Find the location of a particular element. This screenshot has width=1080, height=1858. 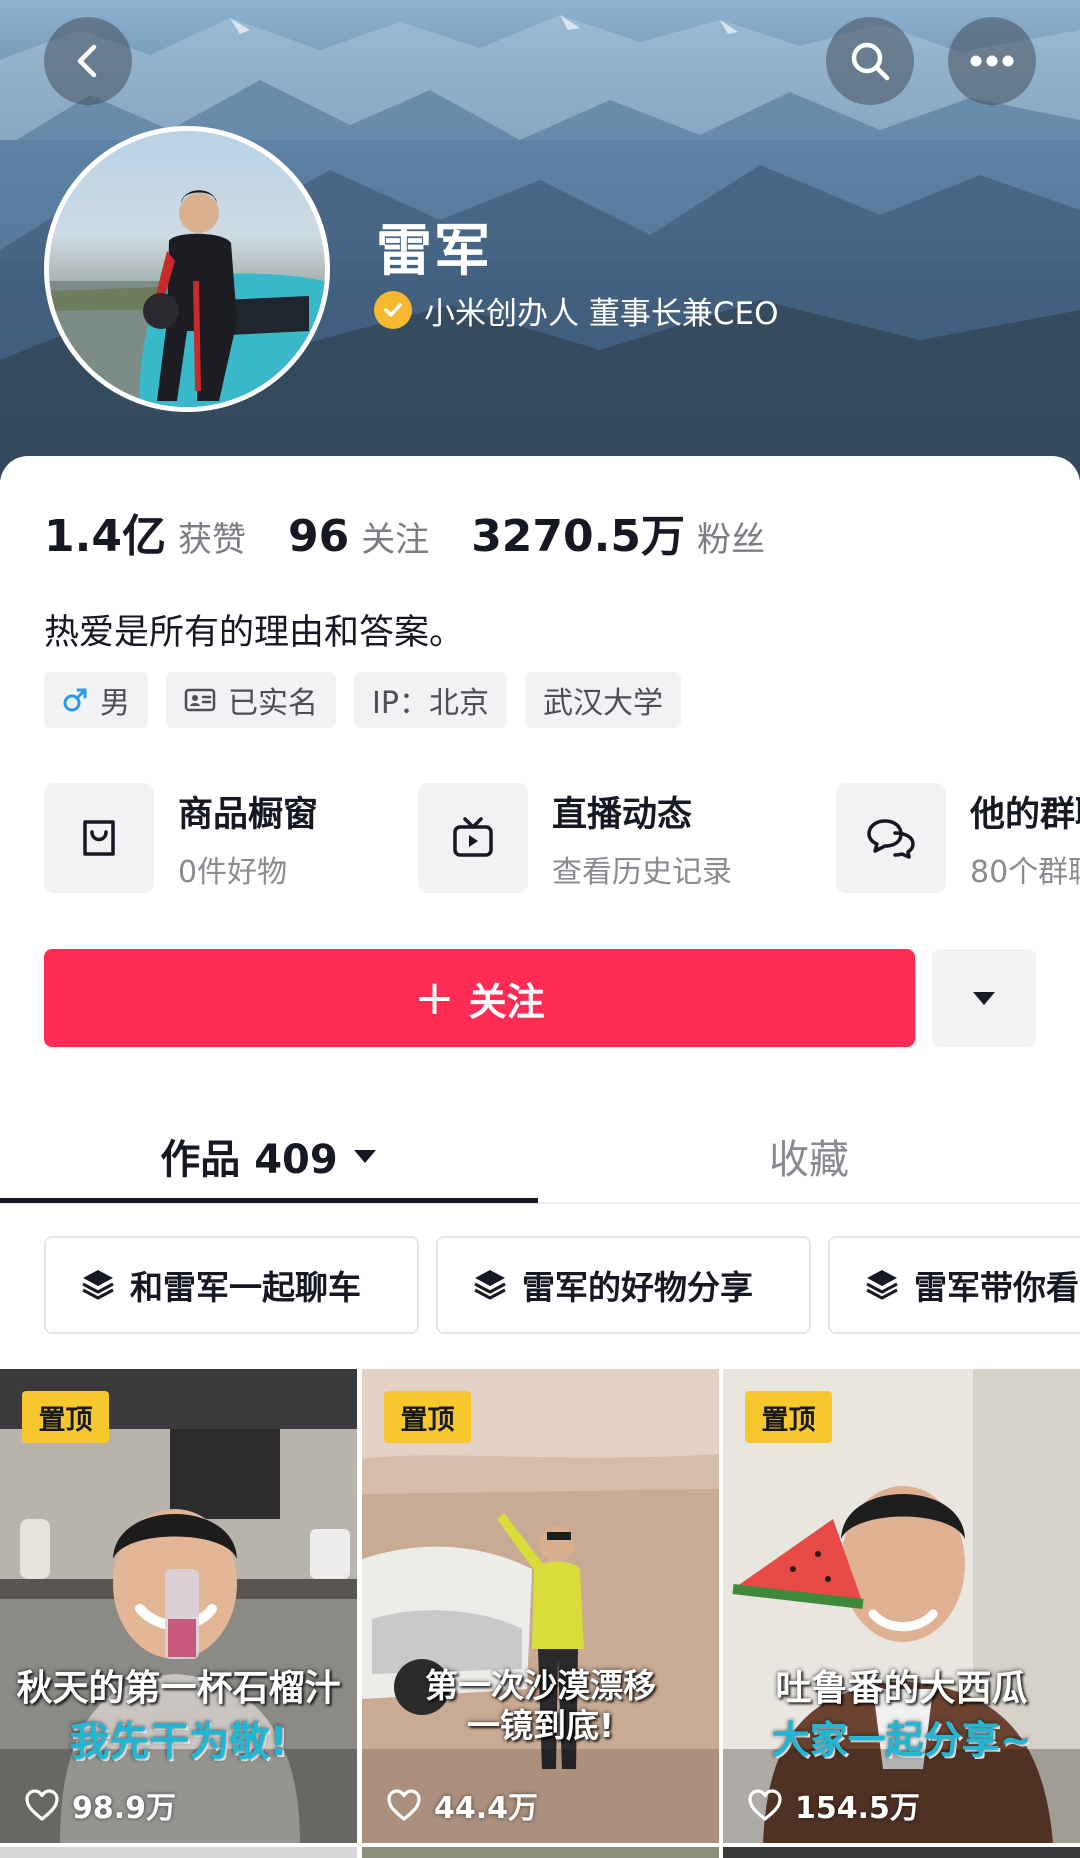

feature-group-subtitle: 80个群聊 is located at coordinates (1025, 872).